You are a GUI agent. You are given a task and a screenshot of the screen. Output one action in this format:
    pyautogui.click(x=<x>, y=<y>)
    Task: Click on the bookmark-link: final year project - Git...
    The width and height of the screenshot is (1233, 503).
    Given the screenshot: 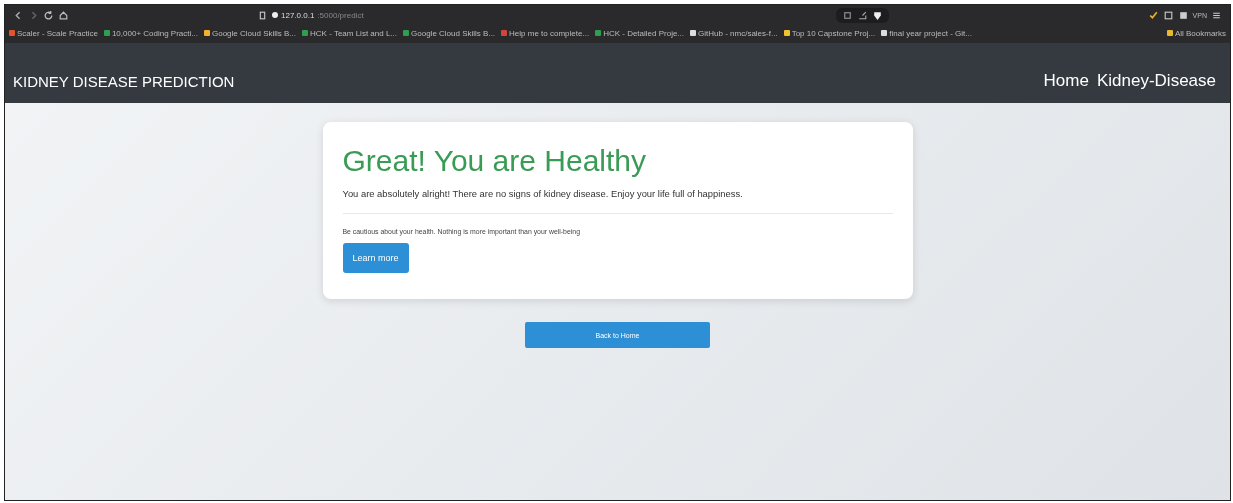 What is the action you would take?
    pyautogui.click(x=926, y=33)
    